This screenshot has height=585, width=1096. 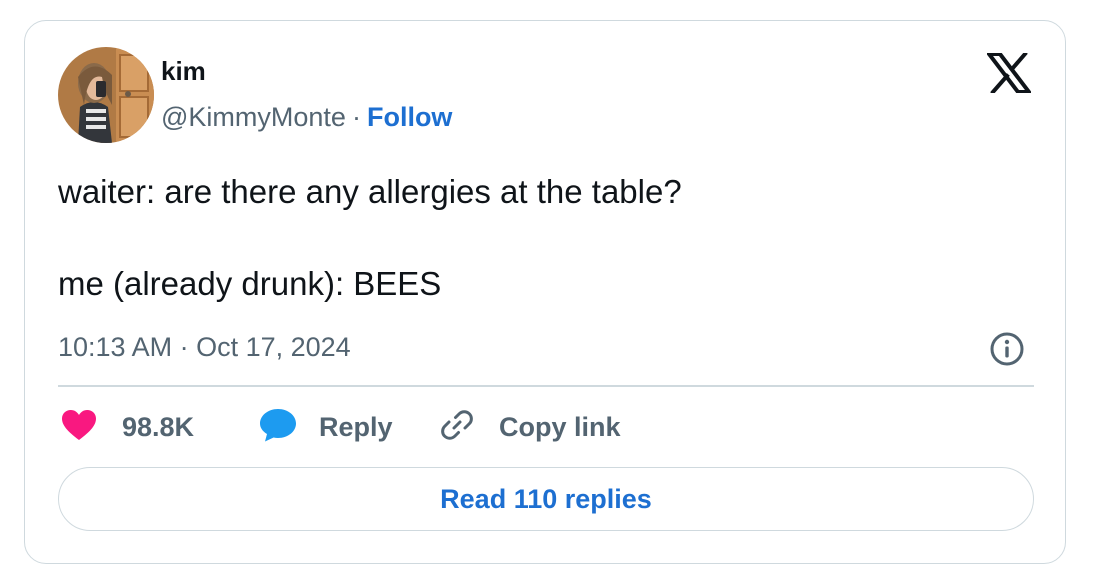 I want to click on read-replies-button: Read 110 replies, so click(x=546, y=499).